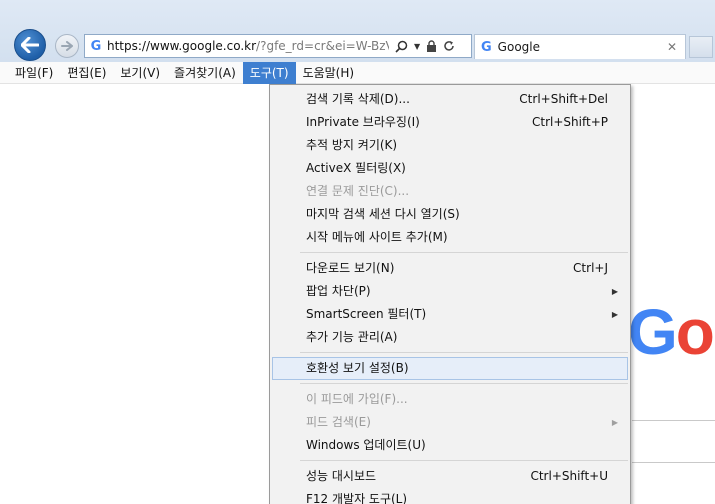  What do you see at coordinates (450, 368) in the screenshot?
I see `menu-item-compatibility-view: 호환성 보기 설정(B)` at bounding box center [450, 368].